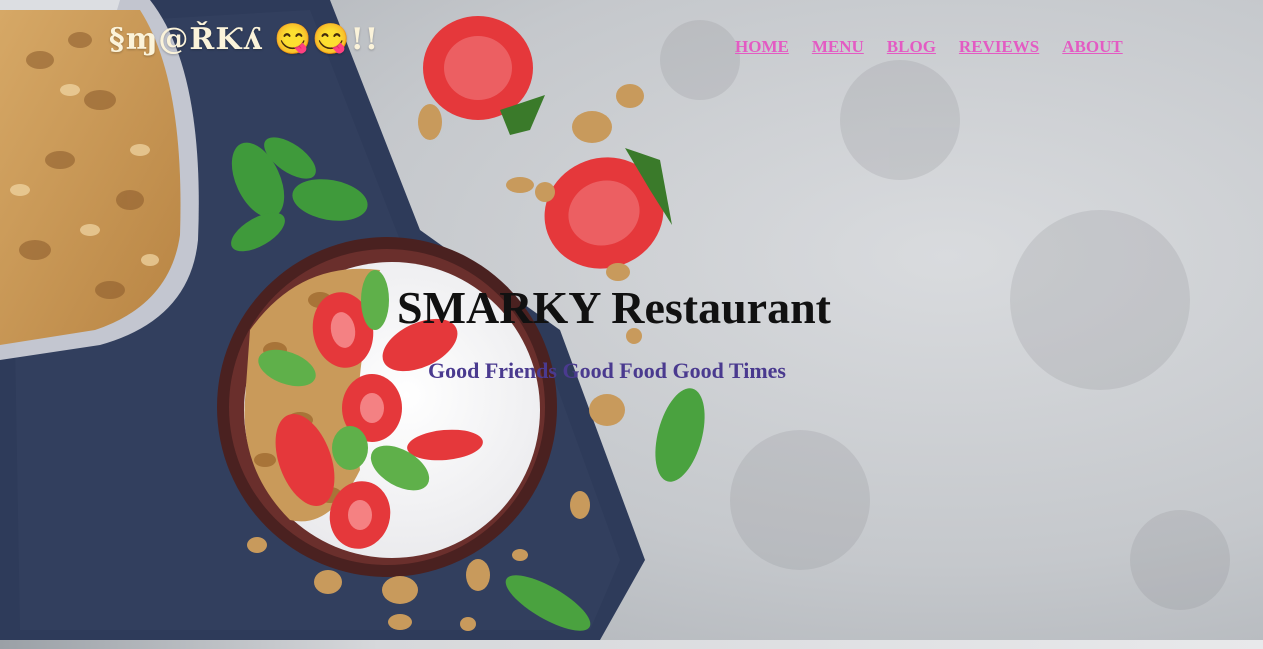 The width and height of the screenshot is (1263, 649). Describe the element at coordinates (838, 47) in the screenshot. I see `nav-link-menu: MENU` at that location.